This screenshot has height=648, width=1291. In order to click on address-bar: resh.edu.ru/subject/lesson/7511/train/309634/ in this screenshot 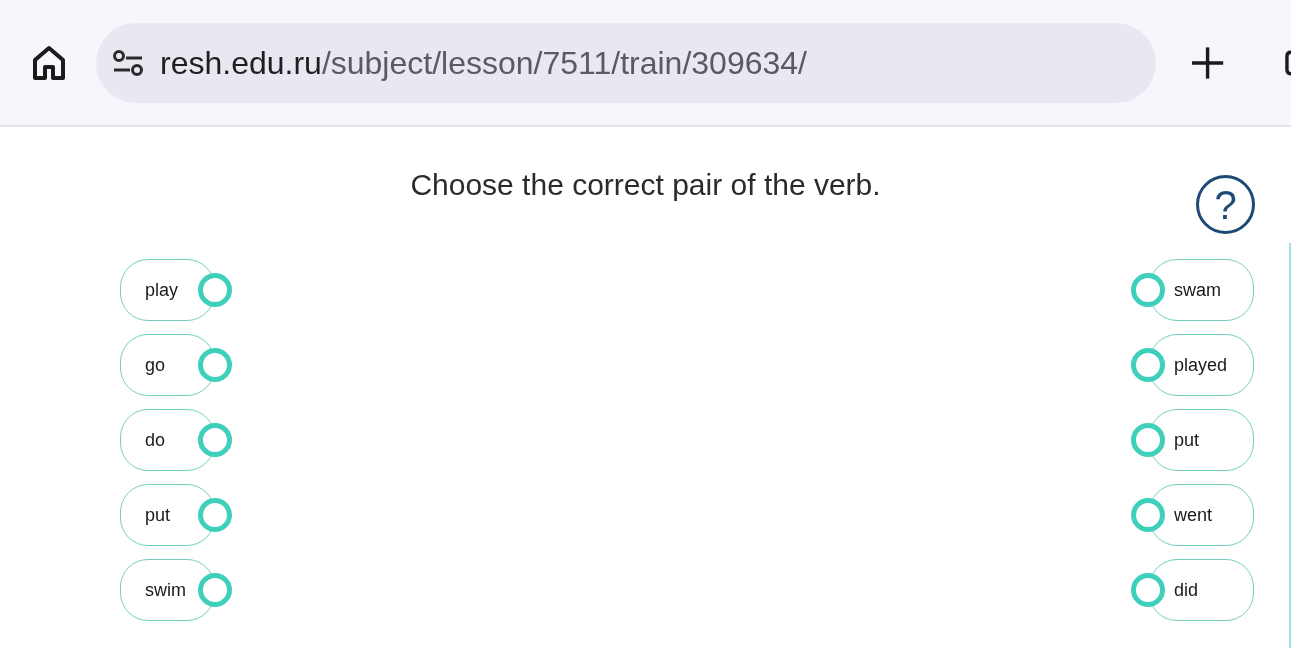, I will do `click(626, 62)`.